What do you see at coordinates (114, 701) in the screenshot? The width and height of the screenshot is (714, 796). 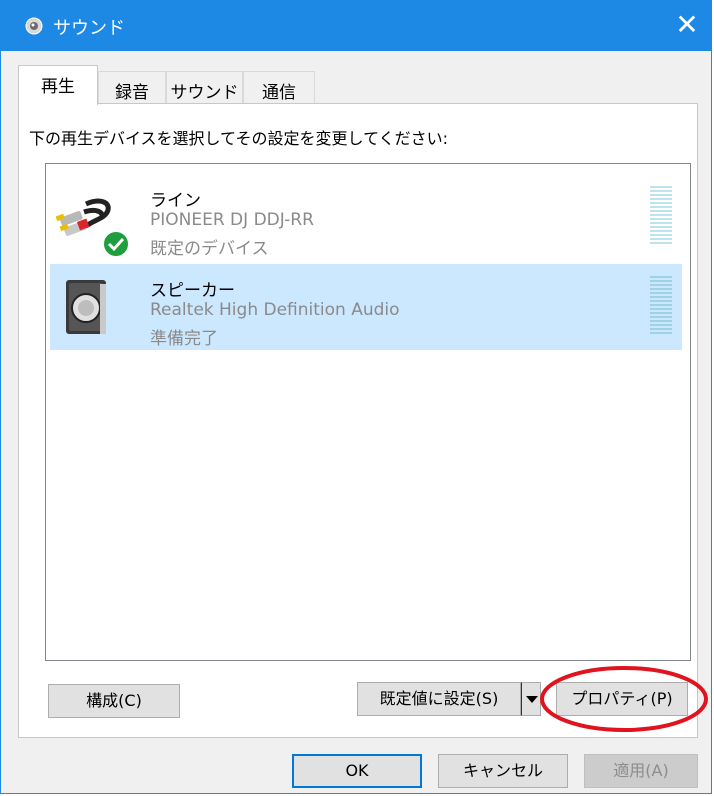 I see `configure-button: 構成(C)` at bounding box center [114, 701].